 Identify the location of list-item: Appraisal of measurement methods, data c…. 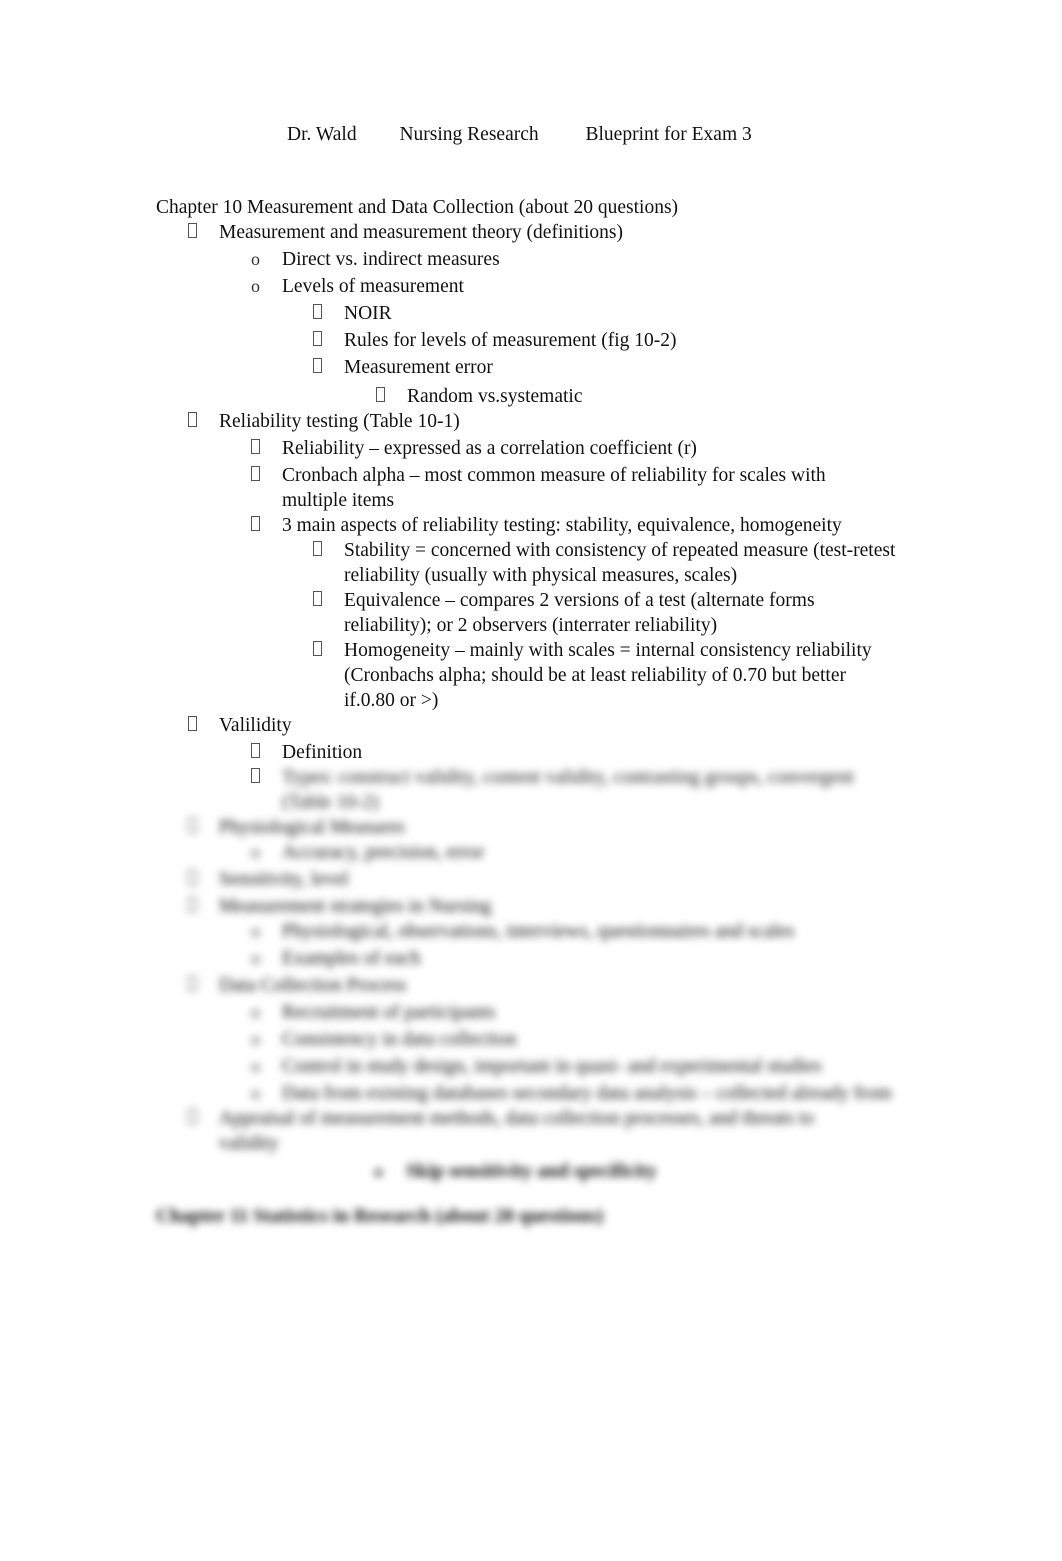
(536, 1131).